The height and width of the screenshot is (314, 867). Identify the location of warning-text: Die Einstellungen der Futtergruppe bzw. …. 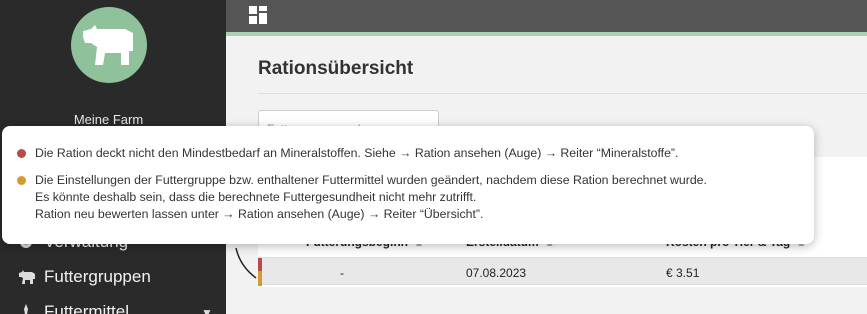
(371, 180).